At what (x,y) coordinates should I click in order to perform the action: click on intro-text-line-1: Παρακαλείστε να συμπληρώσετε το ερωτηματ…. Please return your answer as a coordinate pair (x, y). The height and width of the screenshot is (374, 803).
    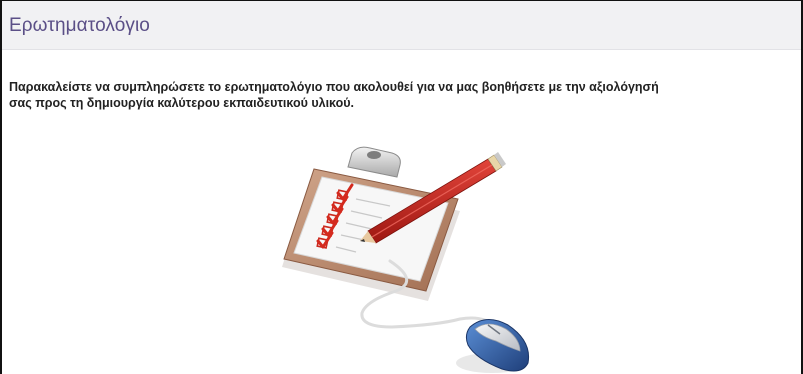
    Looking at the image, I should click on (334, 87).